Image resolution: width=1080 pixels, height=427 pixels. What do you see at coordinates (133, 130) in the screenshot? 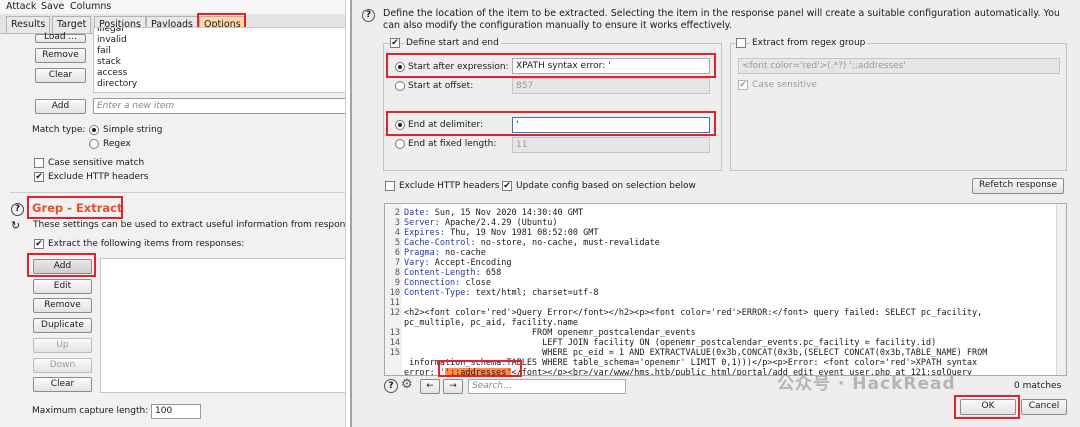
I see `simple-string-label: Simple string` at bounding box center [133, 130].